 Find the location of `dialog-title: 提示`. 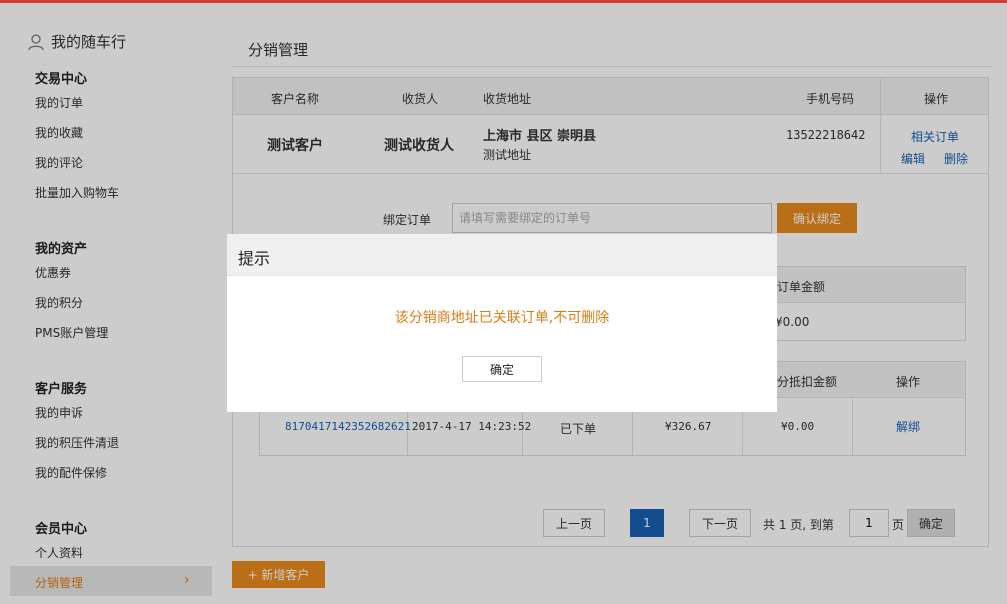

dialog-title: 提示 is located at coordinates (254, 258).